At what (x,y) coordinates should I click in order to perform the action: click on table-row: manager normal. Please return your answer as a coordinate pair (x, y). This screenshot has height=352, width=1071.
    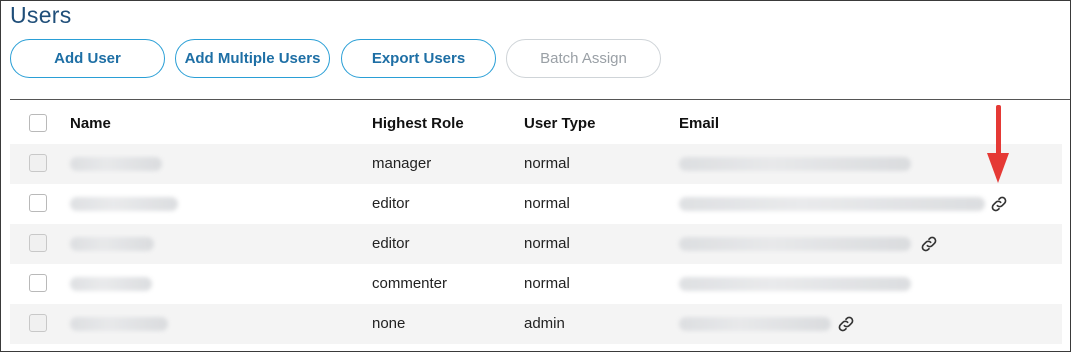
    Looking at the image, I should click on (536, 164).